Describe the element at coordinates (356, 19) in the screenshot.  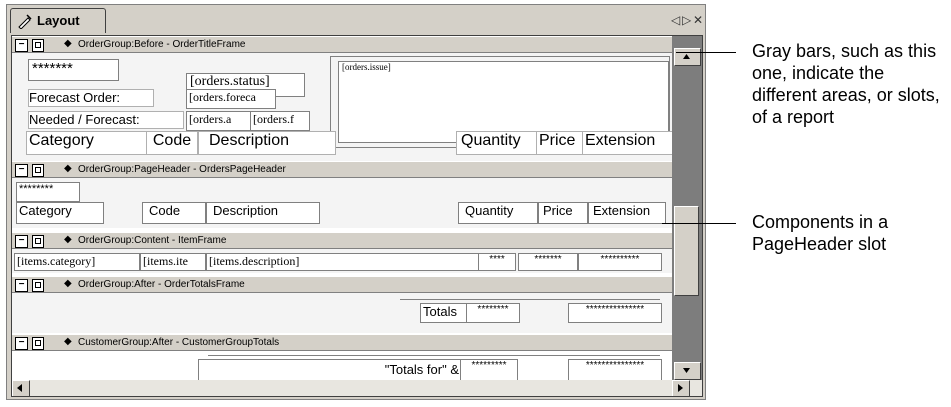
I see `tab-strip: Layout ◁ ▷ ✕` at that location.